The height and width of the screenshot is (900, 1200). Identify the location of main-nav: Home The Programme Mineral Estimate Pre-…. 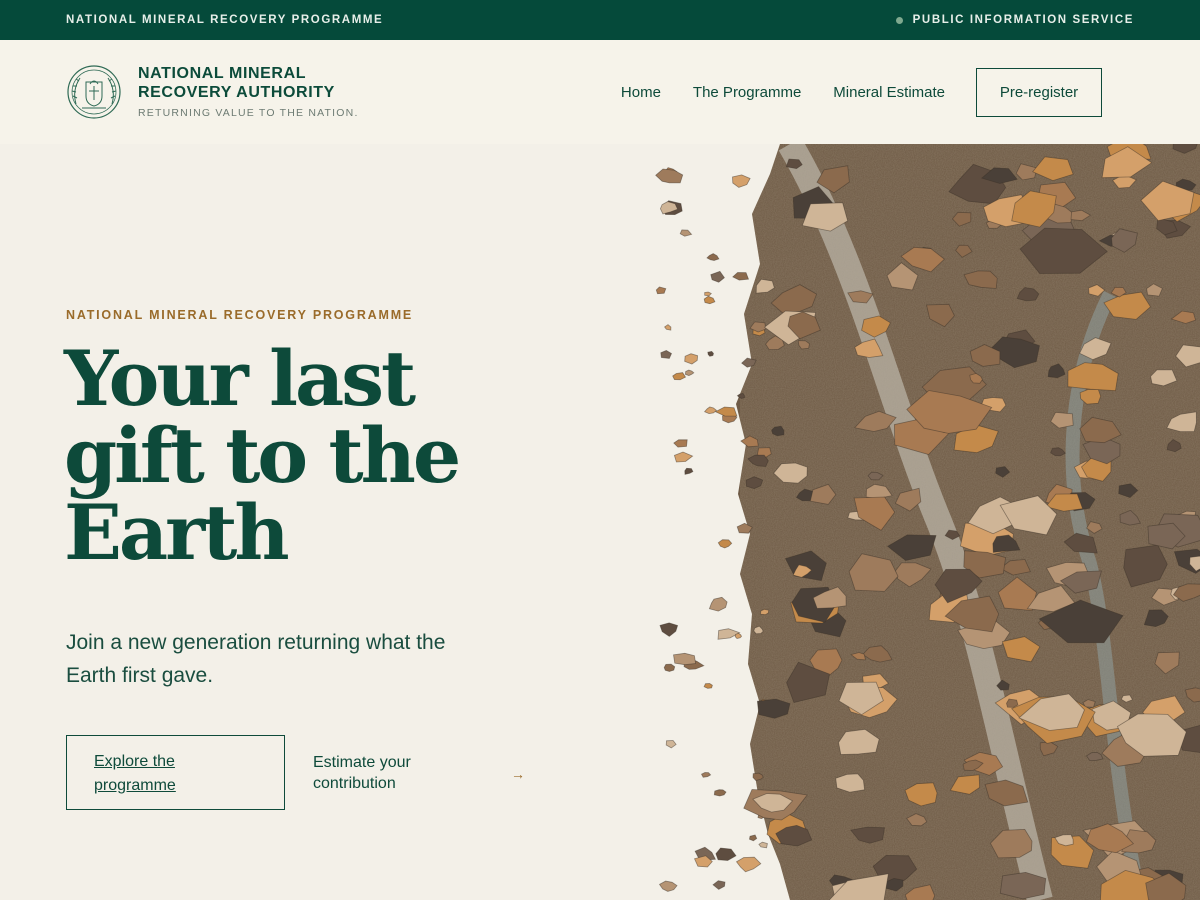
(877, 92).